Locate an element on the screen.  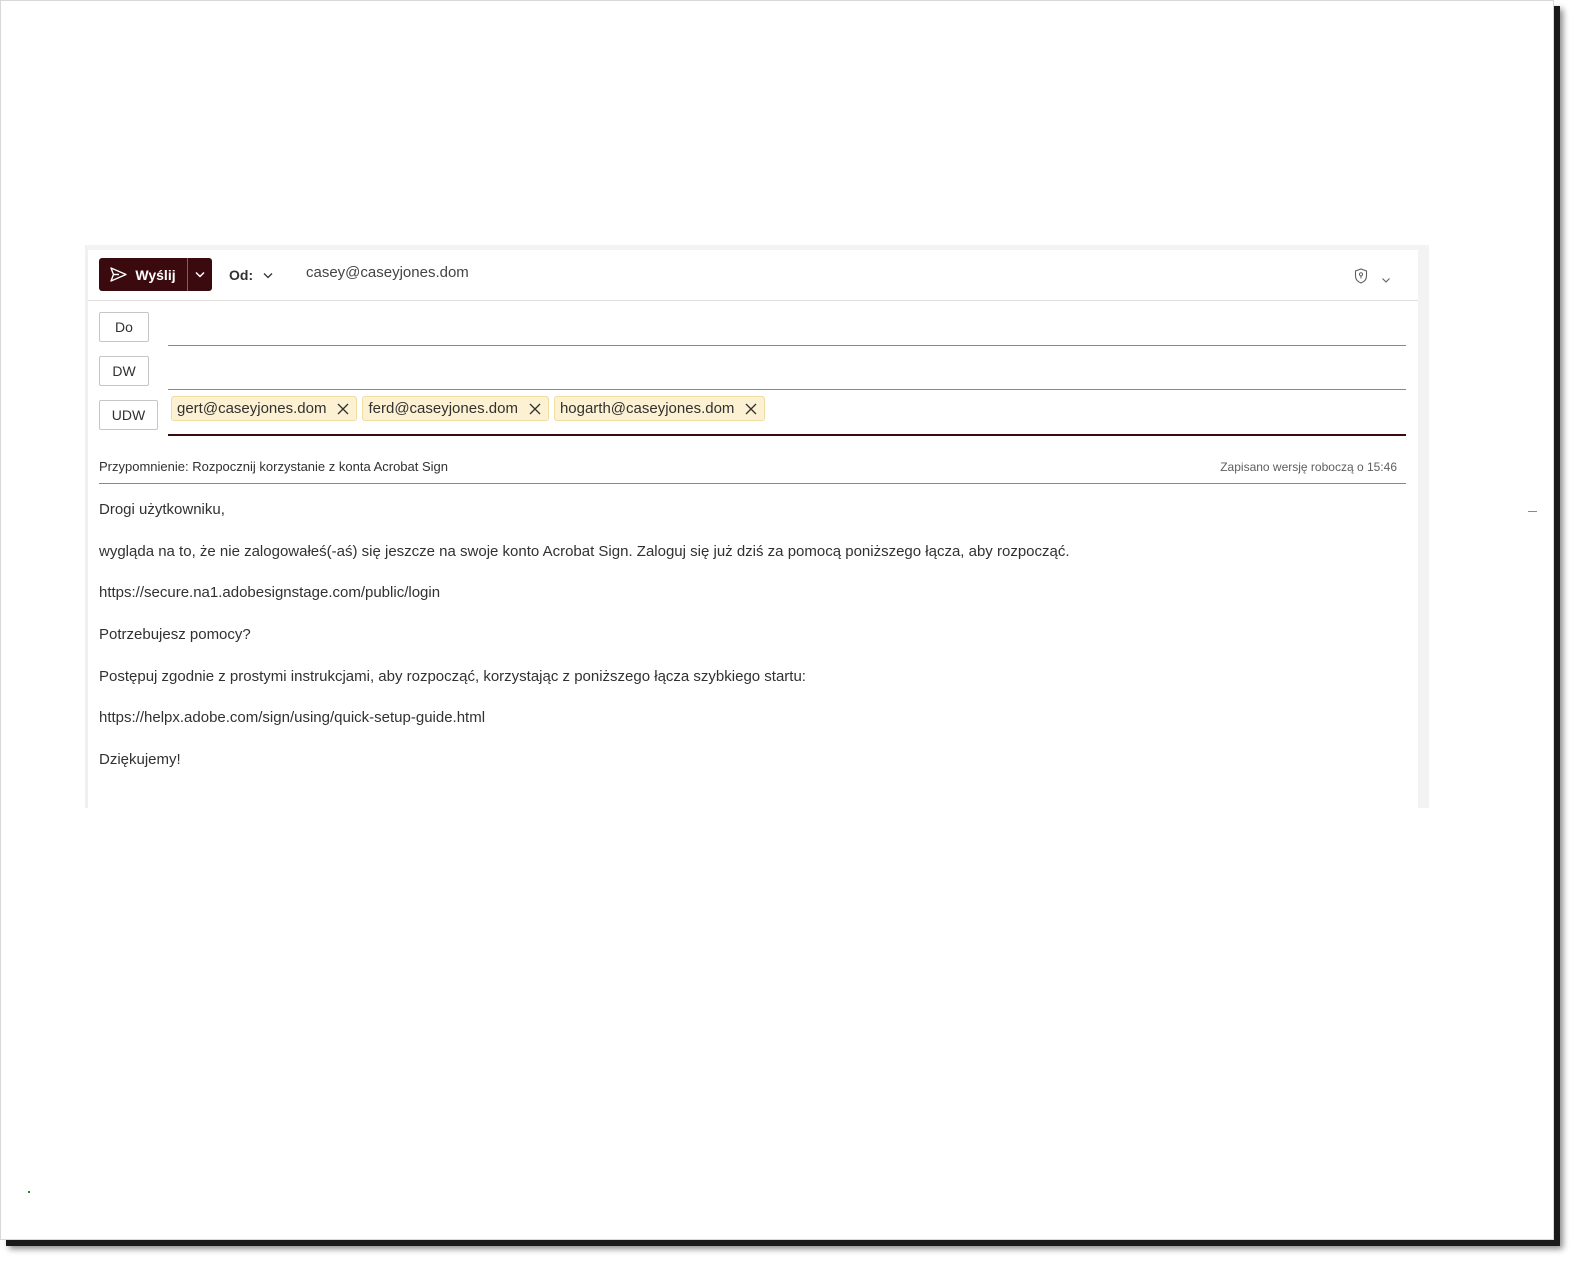
recipient-chip: hogarth@caseyjones.dom is located at coordinates (659, 408).